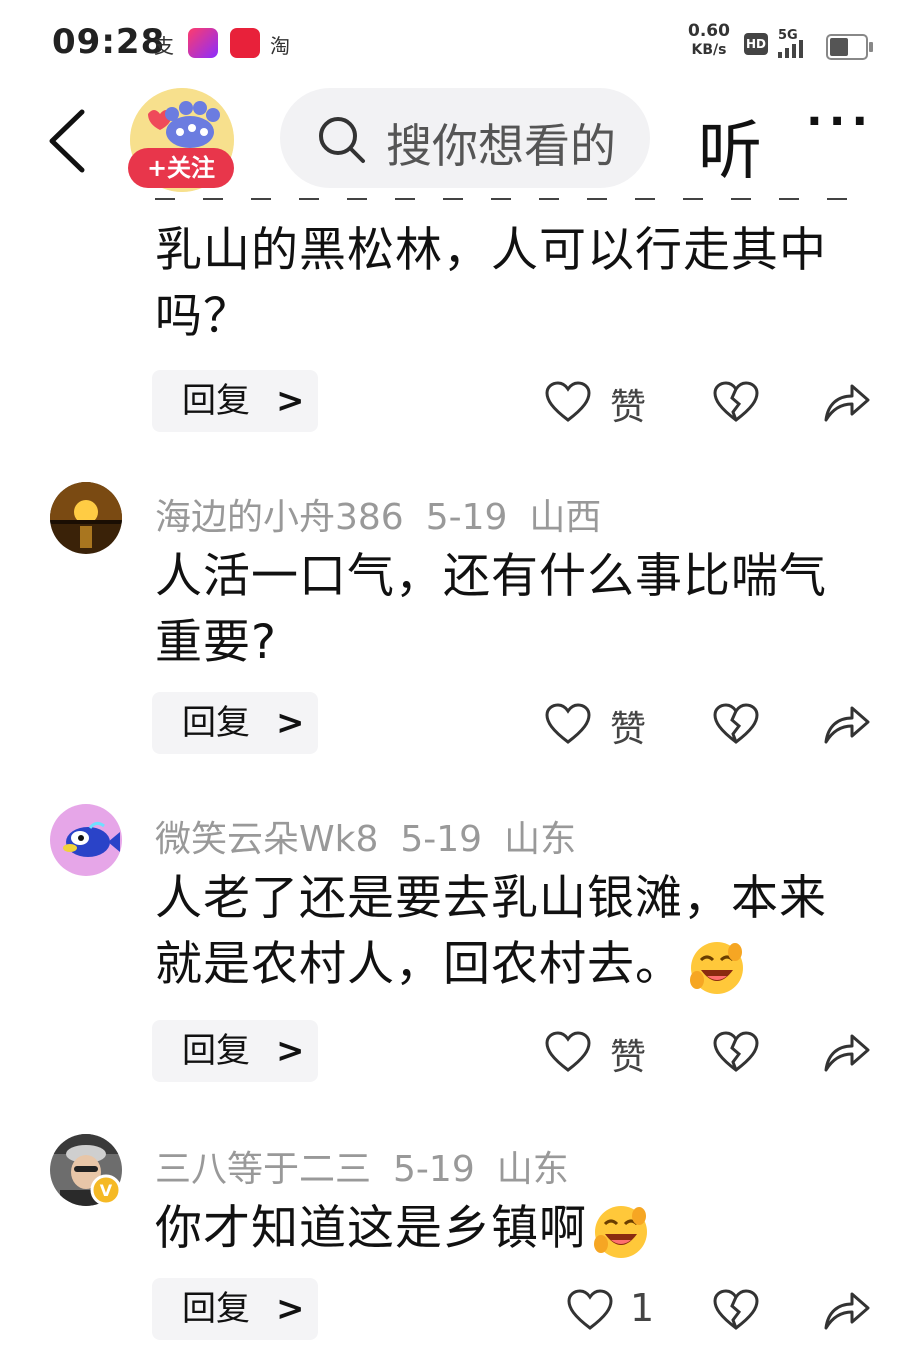  I want to click on battery-icon, so click(849, 47).